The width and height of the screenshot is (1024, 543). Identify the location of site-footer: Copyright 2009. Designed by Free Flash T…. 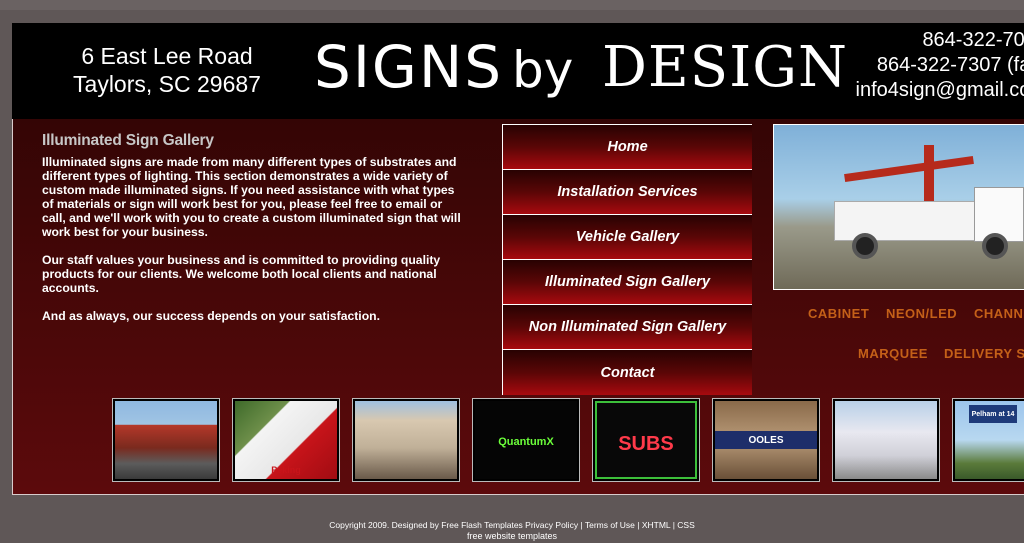
(512, 526).